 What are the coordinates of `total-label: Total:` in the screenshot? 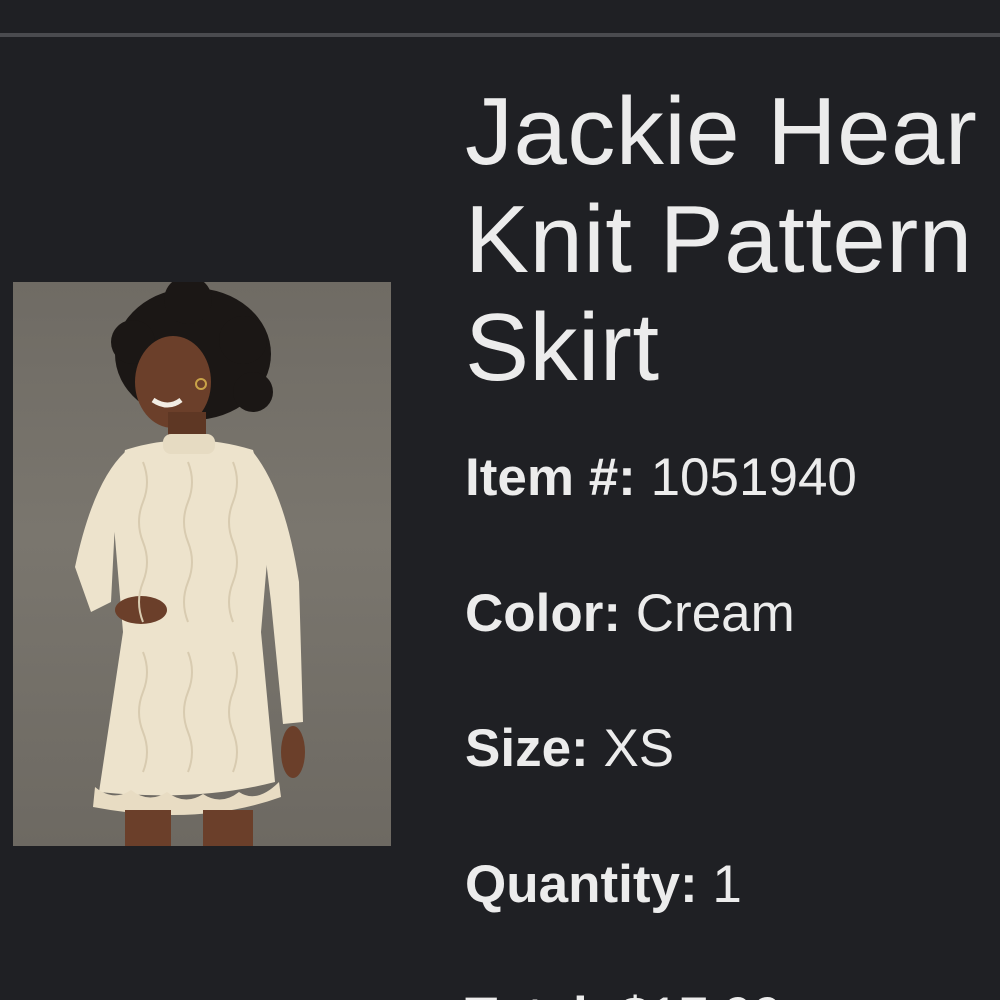 It's located at (535, 993).